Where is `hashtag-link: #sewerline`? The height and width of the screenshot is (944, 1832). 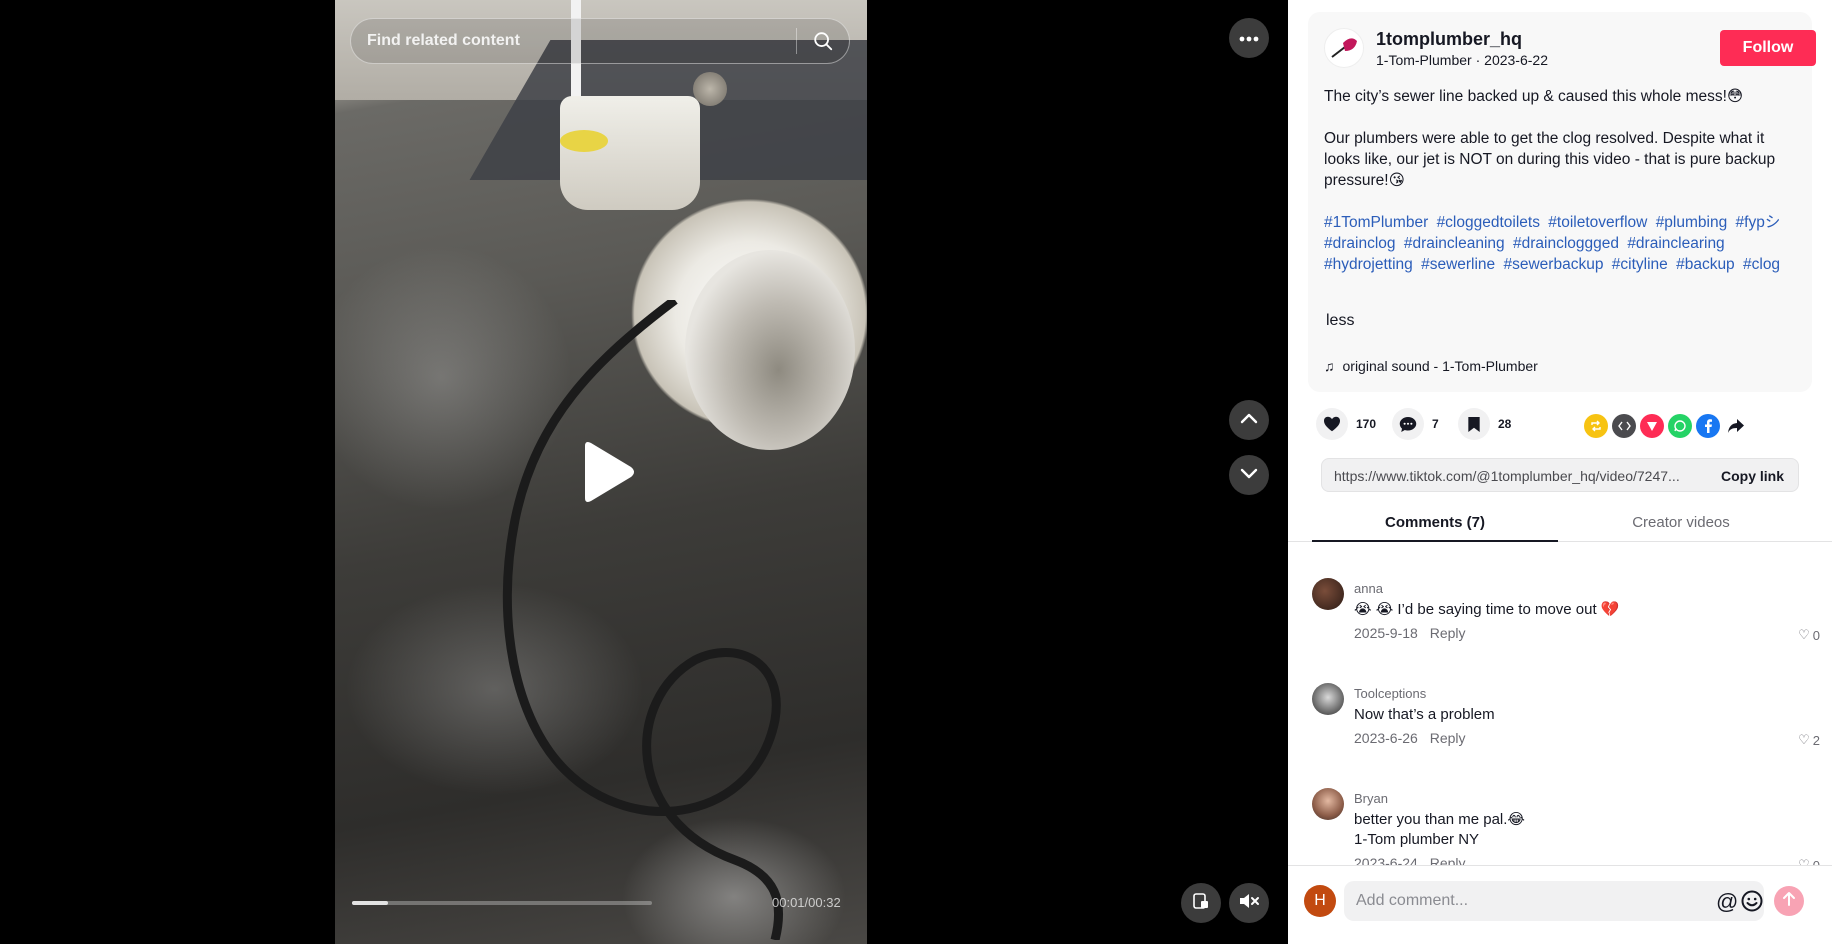 hashtag-link: #sewerline is located at coordinates (1458, 264).